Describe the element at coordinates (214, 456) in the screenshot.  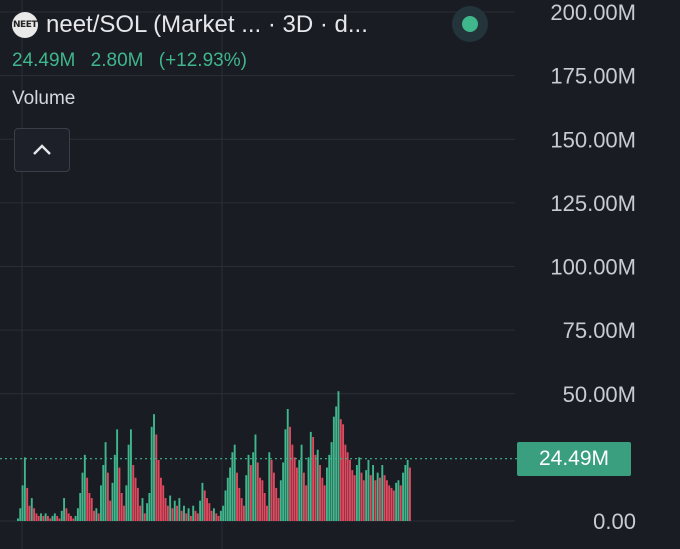
I see `volume-bars` at that location.